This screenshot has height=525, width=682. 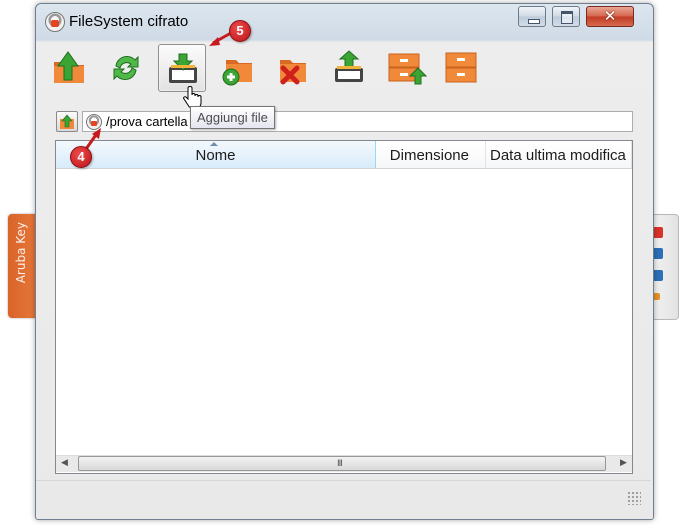 I want to click on delete-button, so click(x=293, y=68).